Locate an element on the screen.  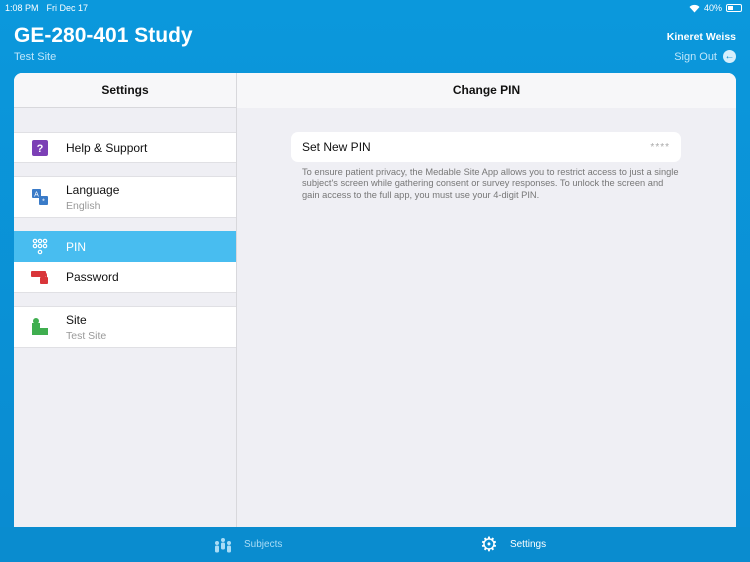
password-lock-icon is located at coordinates (39, 277).